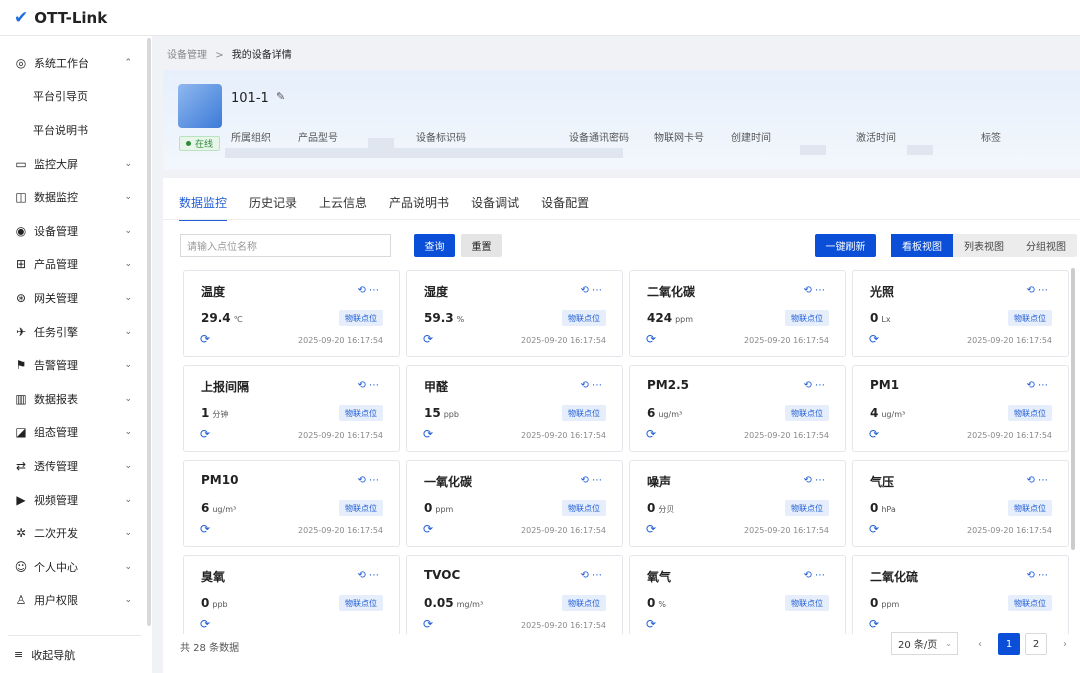  What do you see at coordinates (660, 318) in the screenshot?
I see `point-value-number: 424` at bounding box center [660, 318].